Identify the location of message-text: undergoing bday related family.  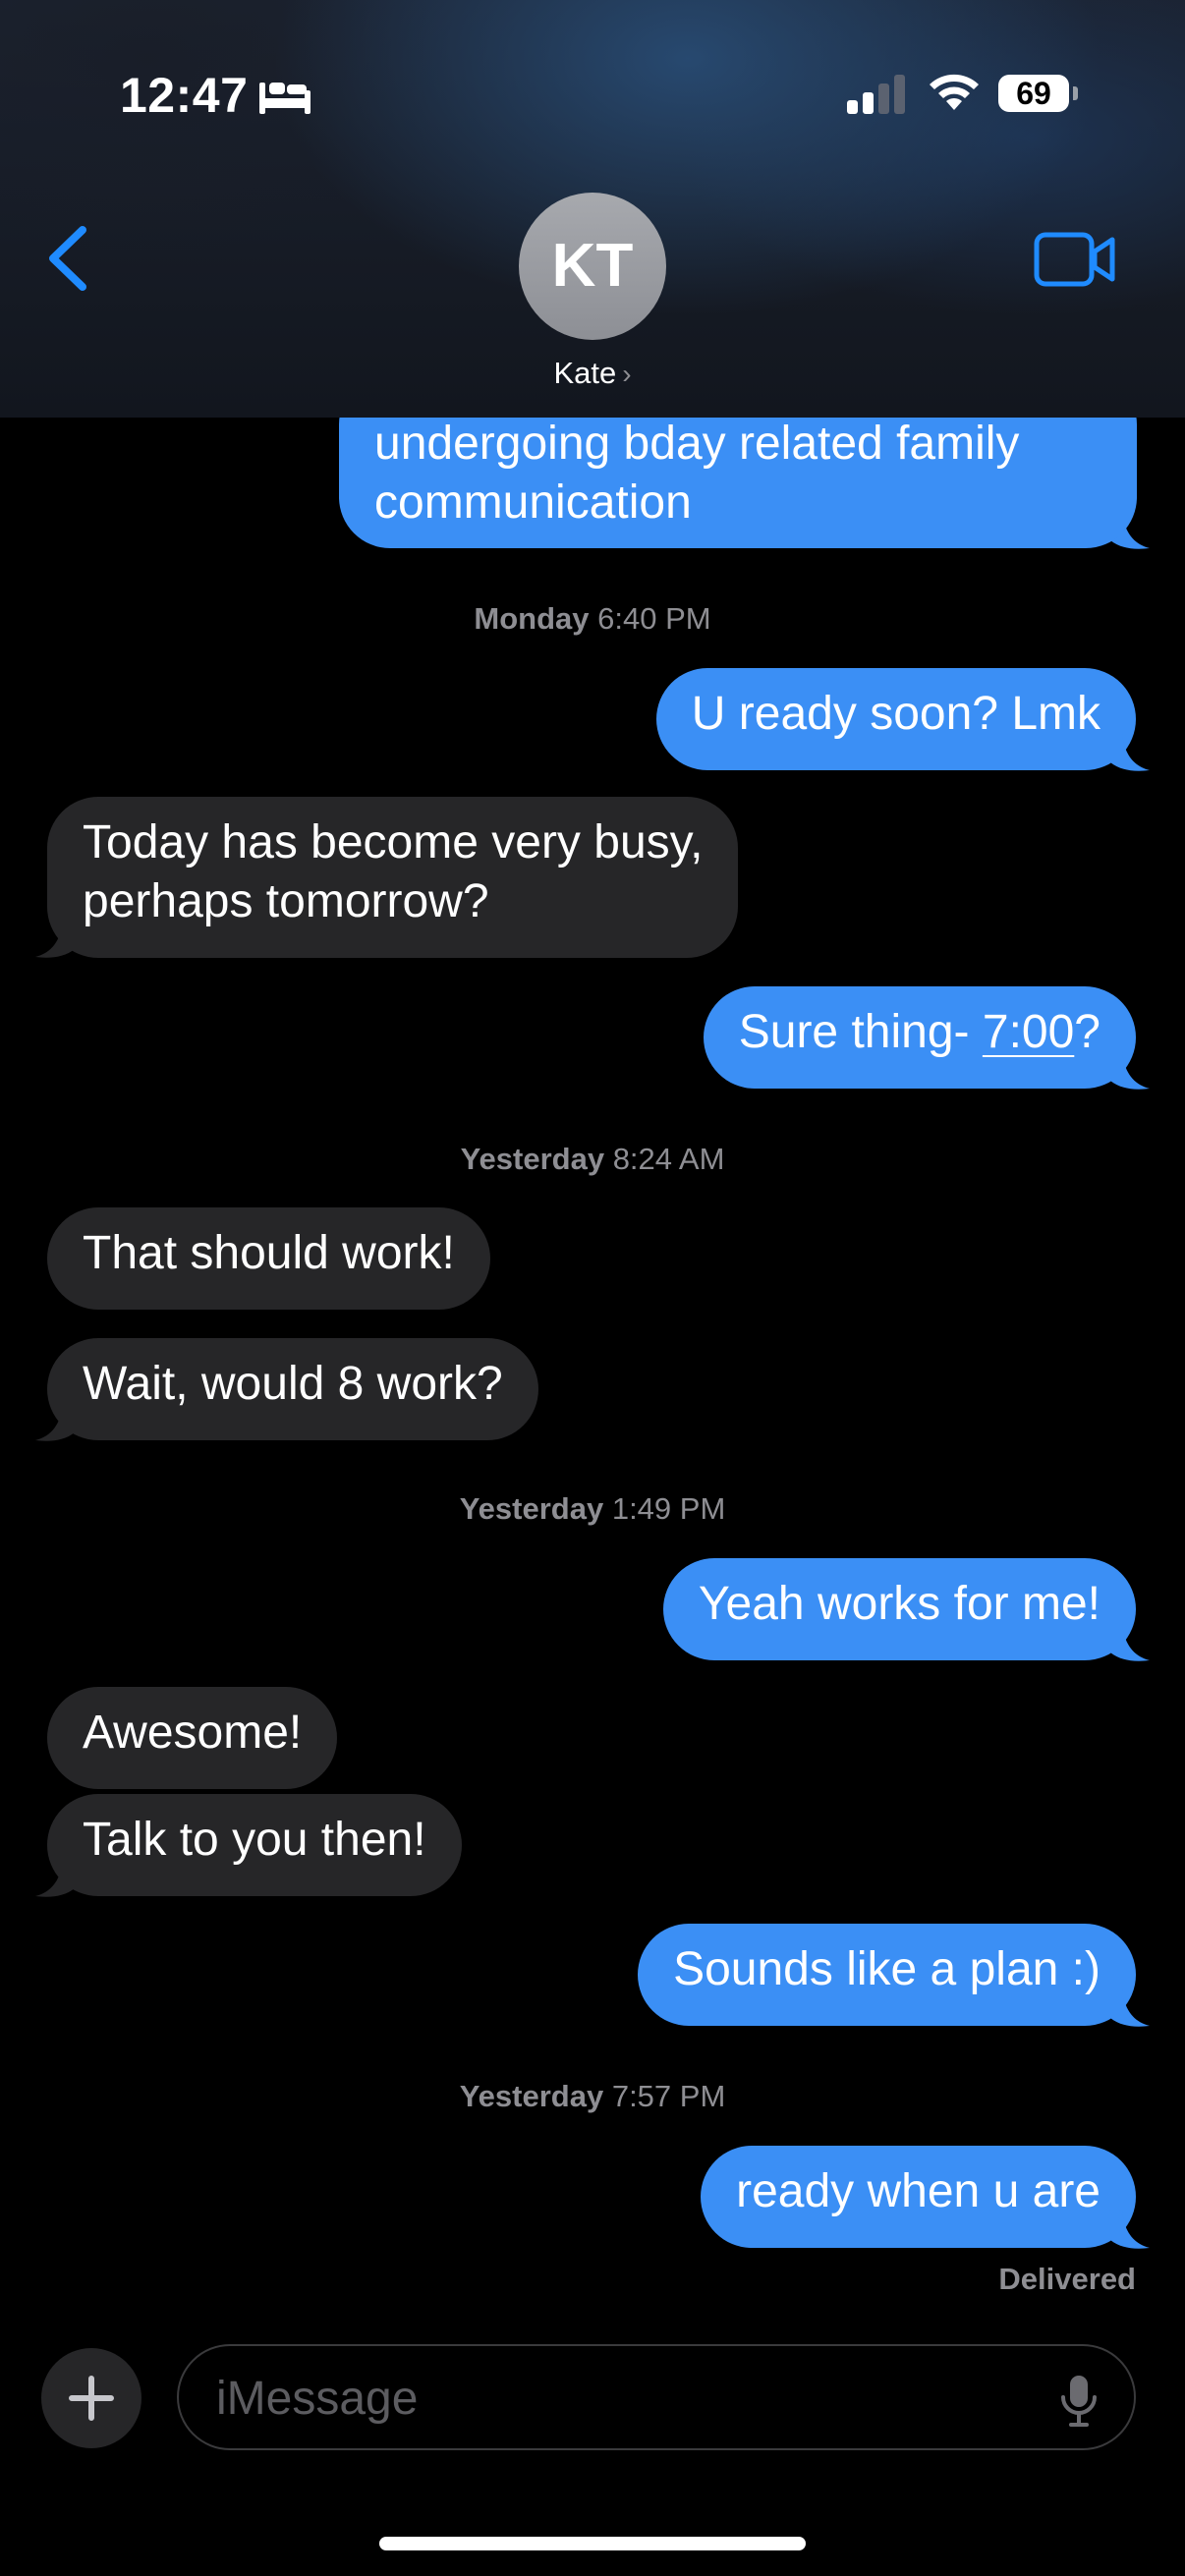
(697, 444).